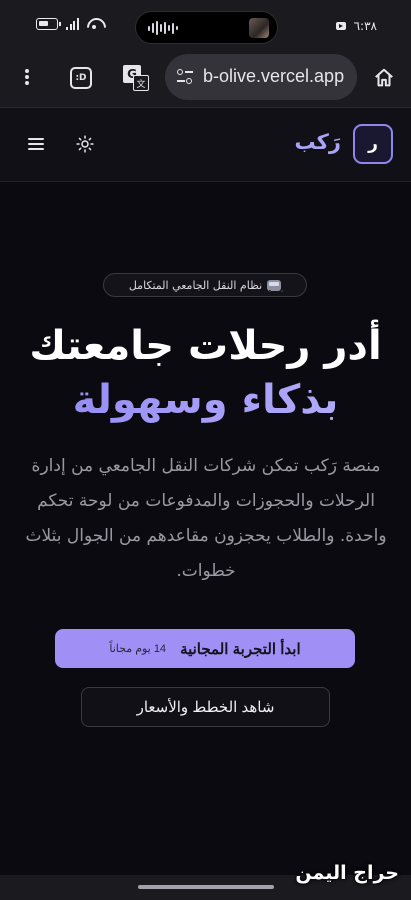 This screenshot has width=411, height=900. Describe the element at coordinates (85, 144) in the screenshot. I see `theme-toggle-sun-icon` at that location.